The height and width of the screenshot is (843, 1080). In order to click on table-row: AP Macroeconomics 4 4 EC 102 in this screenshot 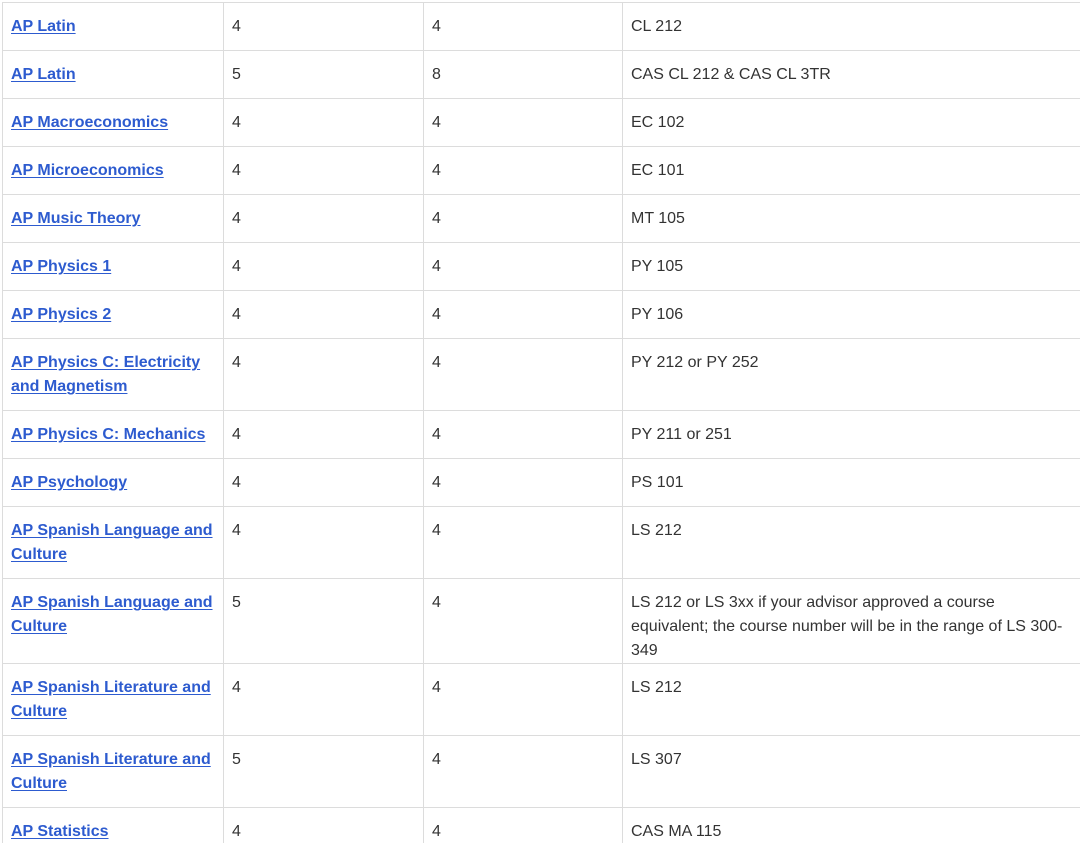, I will do `click(541, 122)`.